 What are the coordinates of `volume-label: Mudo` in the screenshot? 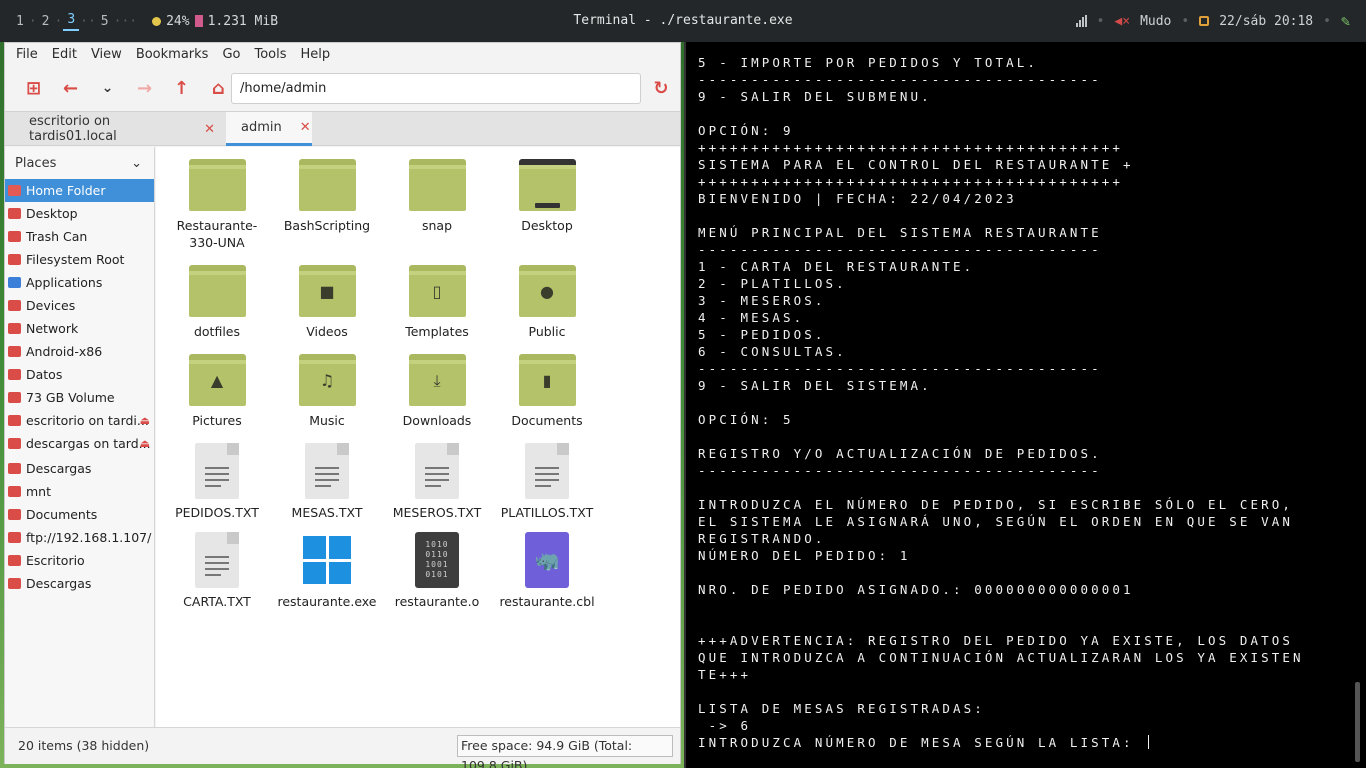 It's located at (1155, 21).